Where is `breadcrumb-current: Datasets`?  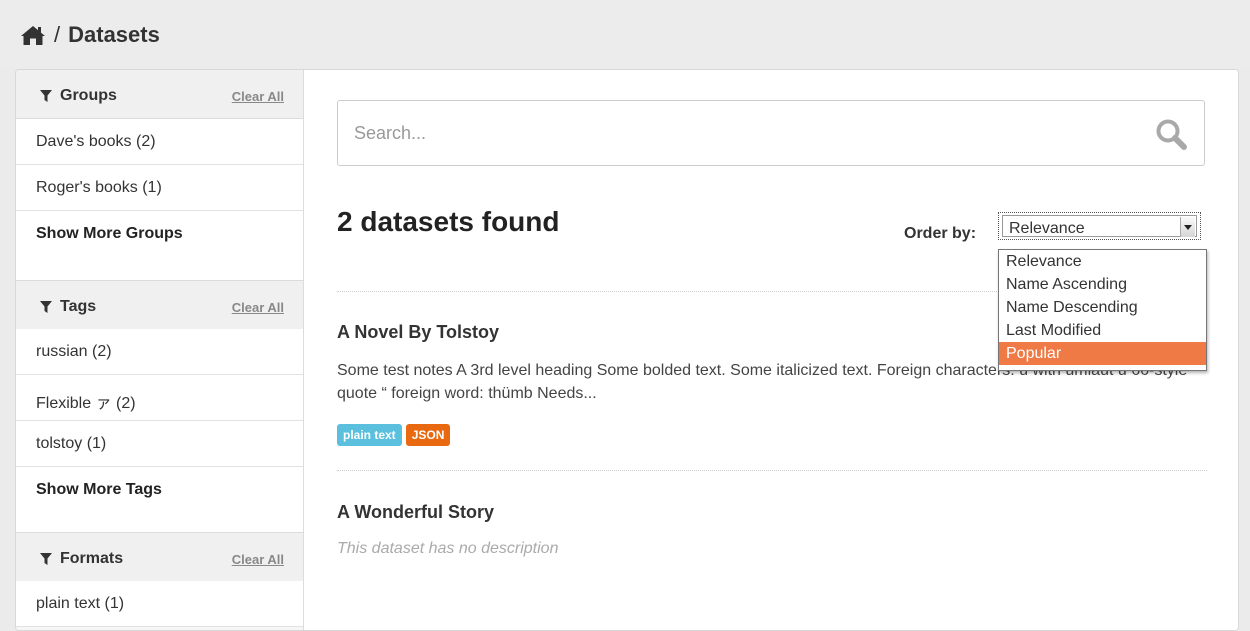
breadcrumb-current: Datasets is located at coordinates (114, 35).